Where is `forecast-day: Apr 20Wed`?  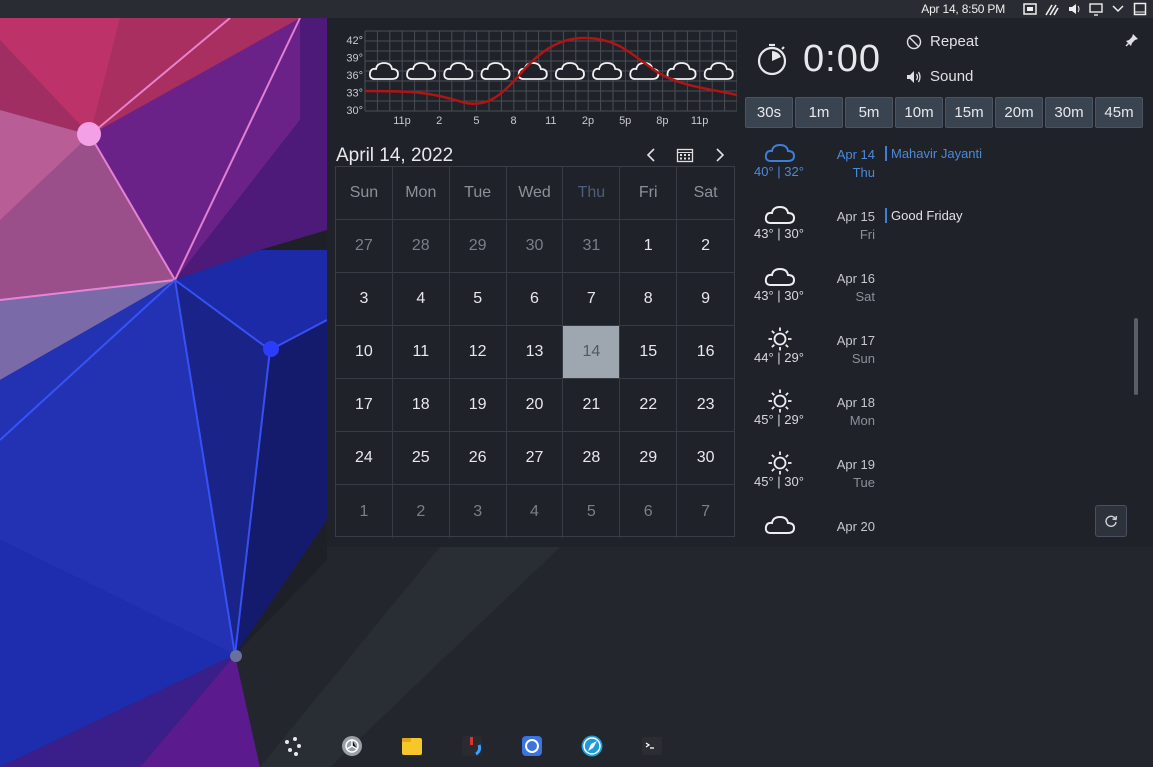
forecast-day: Apr 20Wed is located at coordinates (940, 523).